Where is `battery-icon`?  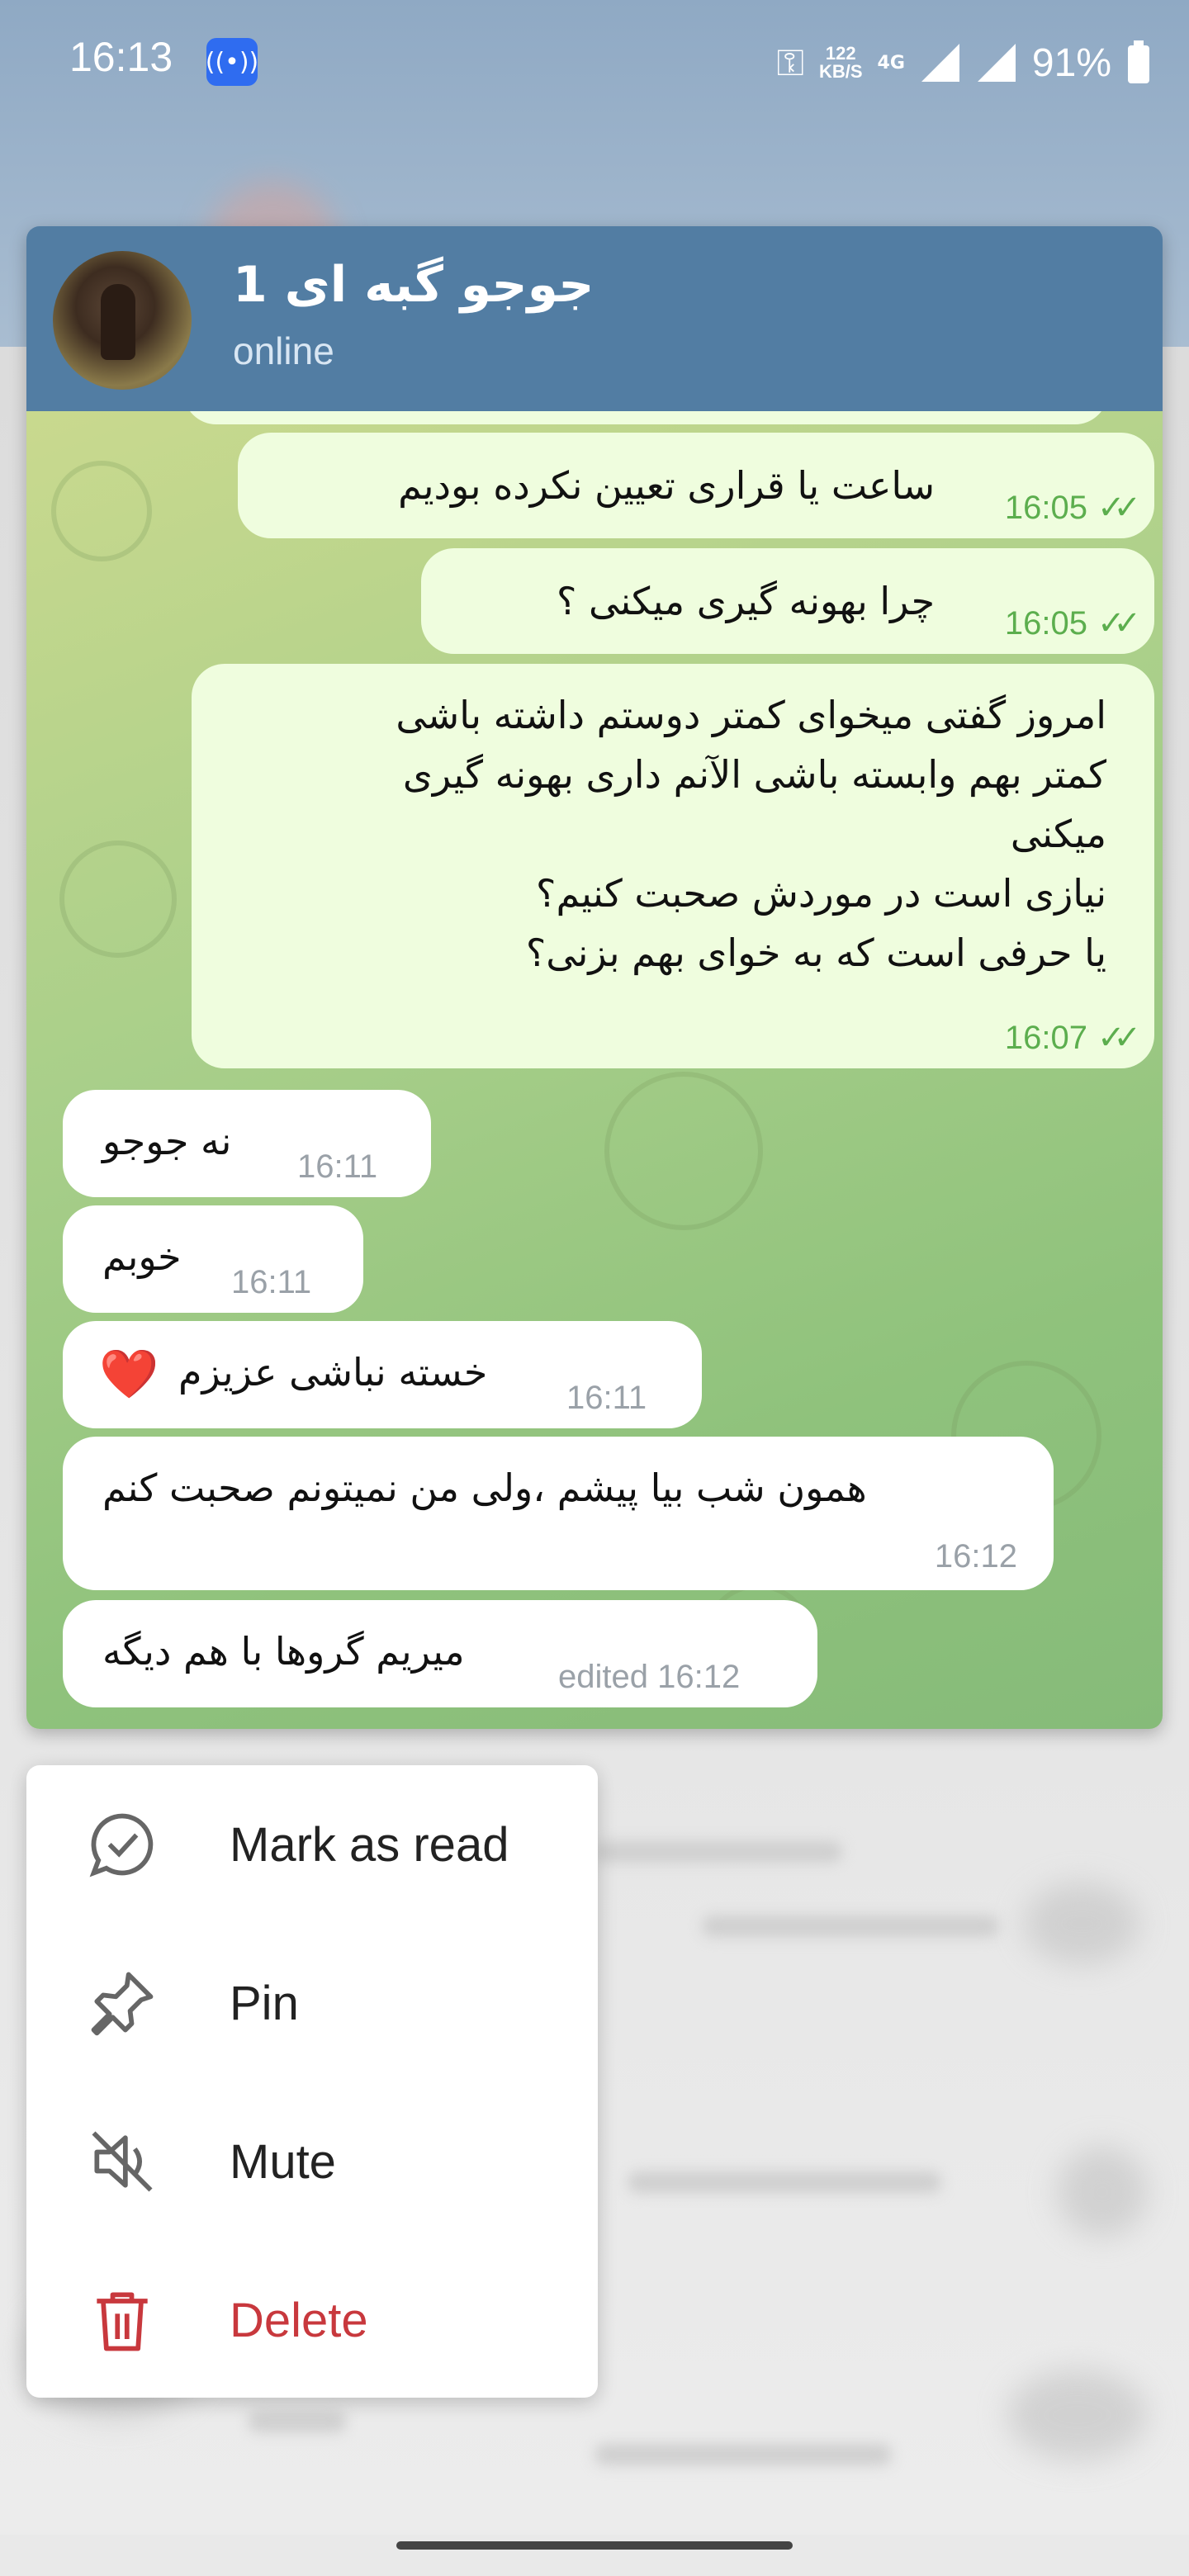
battery-icon is located at coordinates (1138, 61).